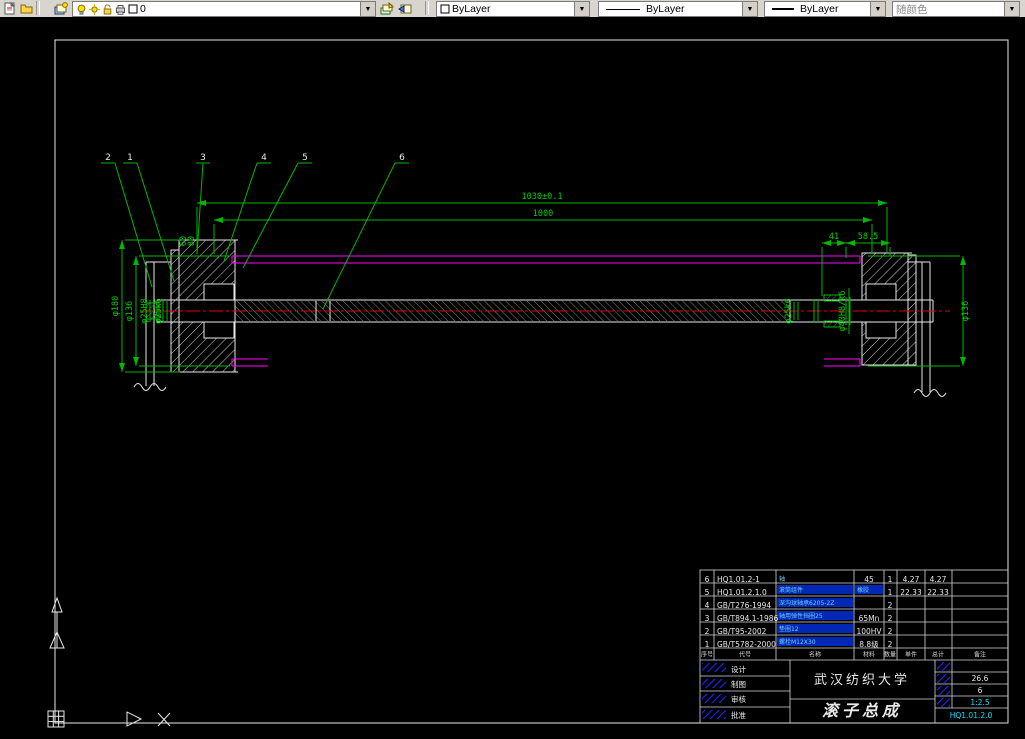  I want to click on sheet-count: 6, so click(980, 690).